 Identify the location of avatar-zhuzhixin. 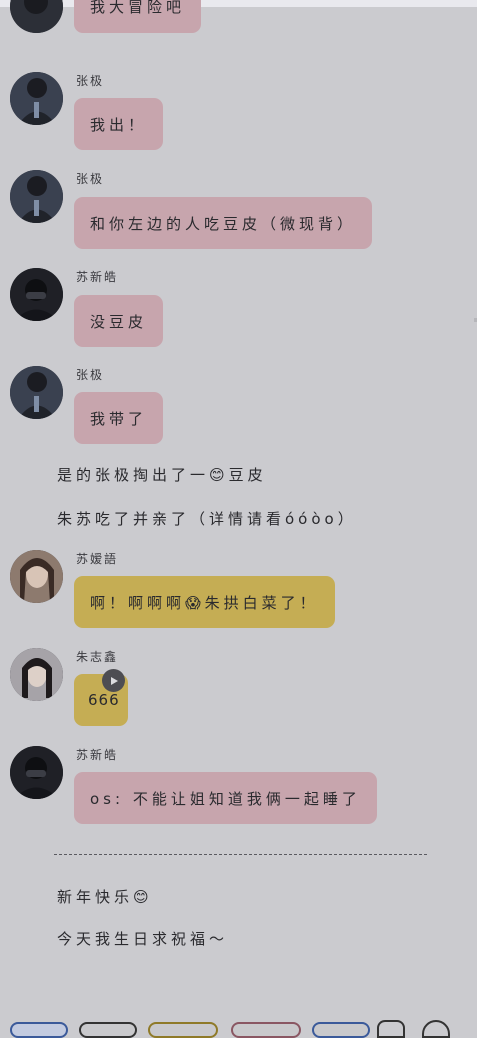
(36, 674).